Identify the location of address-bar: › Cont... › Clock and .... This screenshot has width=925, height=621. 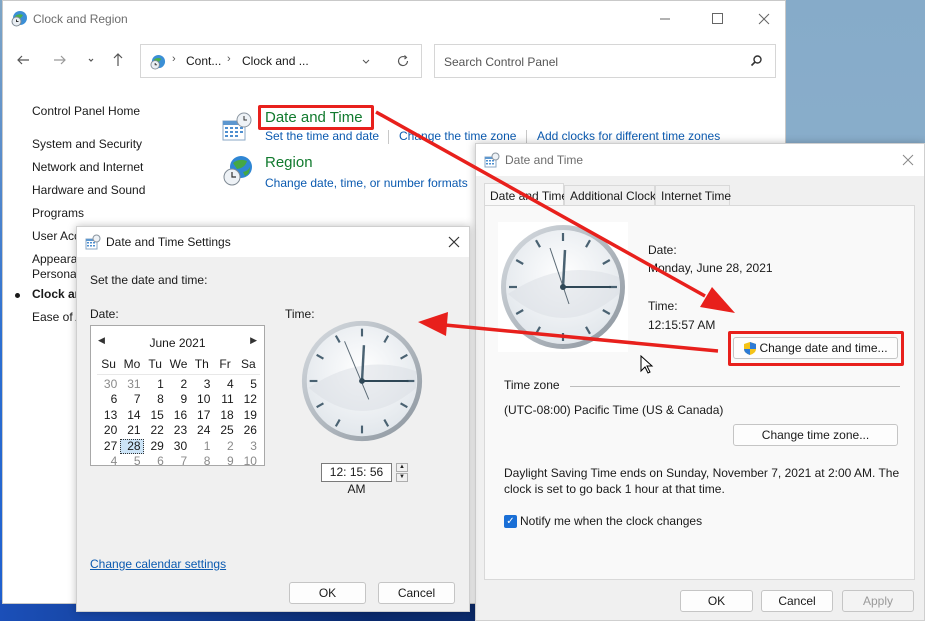
(281, 61).